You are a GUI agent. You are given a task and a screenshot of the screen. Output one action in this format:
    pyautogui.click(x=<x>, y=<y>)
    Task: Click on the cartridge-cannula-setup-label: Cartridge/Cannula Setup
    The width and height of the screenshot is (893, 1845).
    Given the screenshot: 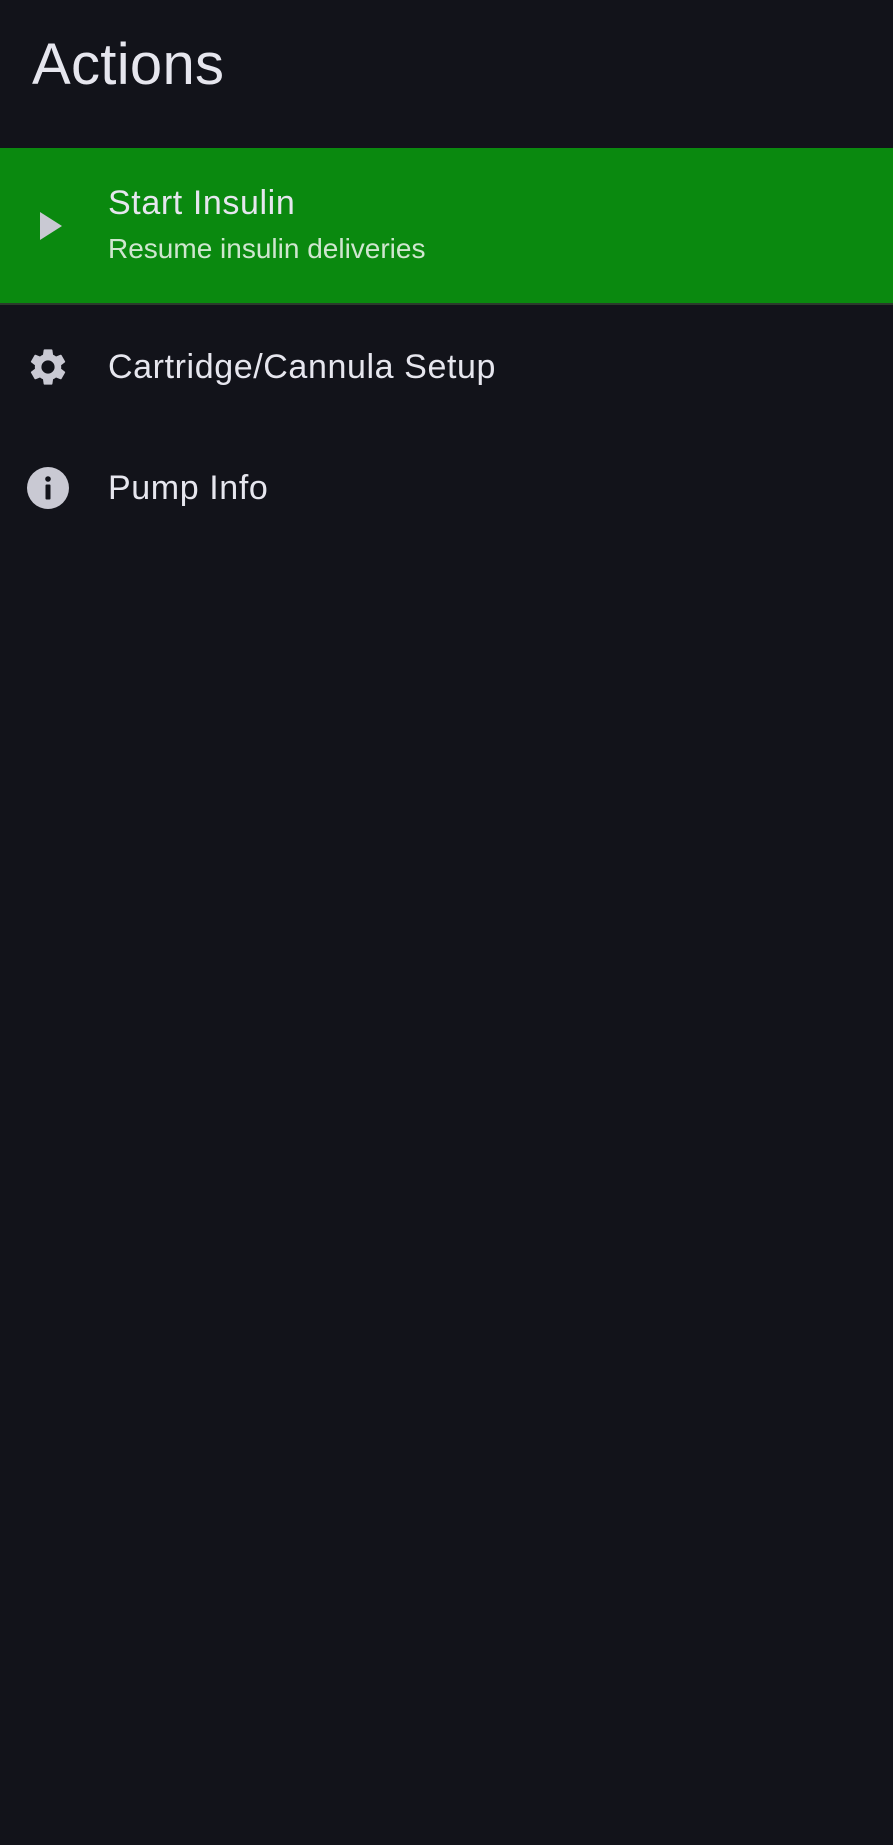 What is the action you would take?
    pyautogui.click(x=302, y=367)
    